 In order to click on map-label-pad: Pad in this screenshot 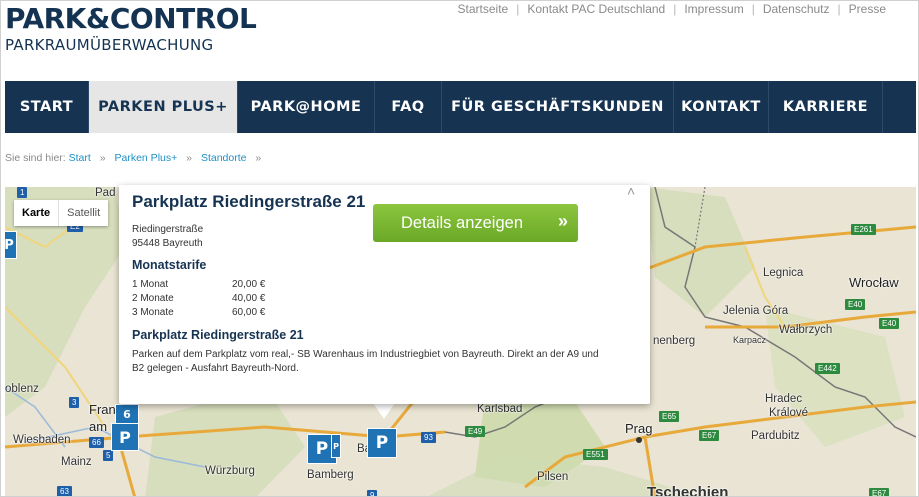, I will do `click(105, 193)`.